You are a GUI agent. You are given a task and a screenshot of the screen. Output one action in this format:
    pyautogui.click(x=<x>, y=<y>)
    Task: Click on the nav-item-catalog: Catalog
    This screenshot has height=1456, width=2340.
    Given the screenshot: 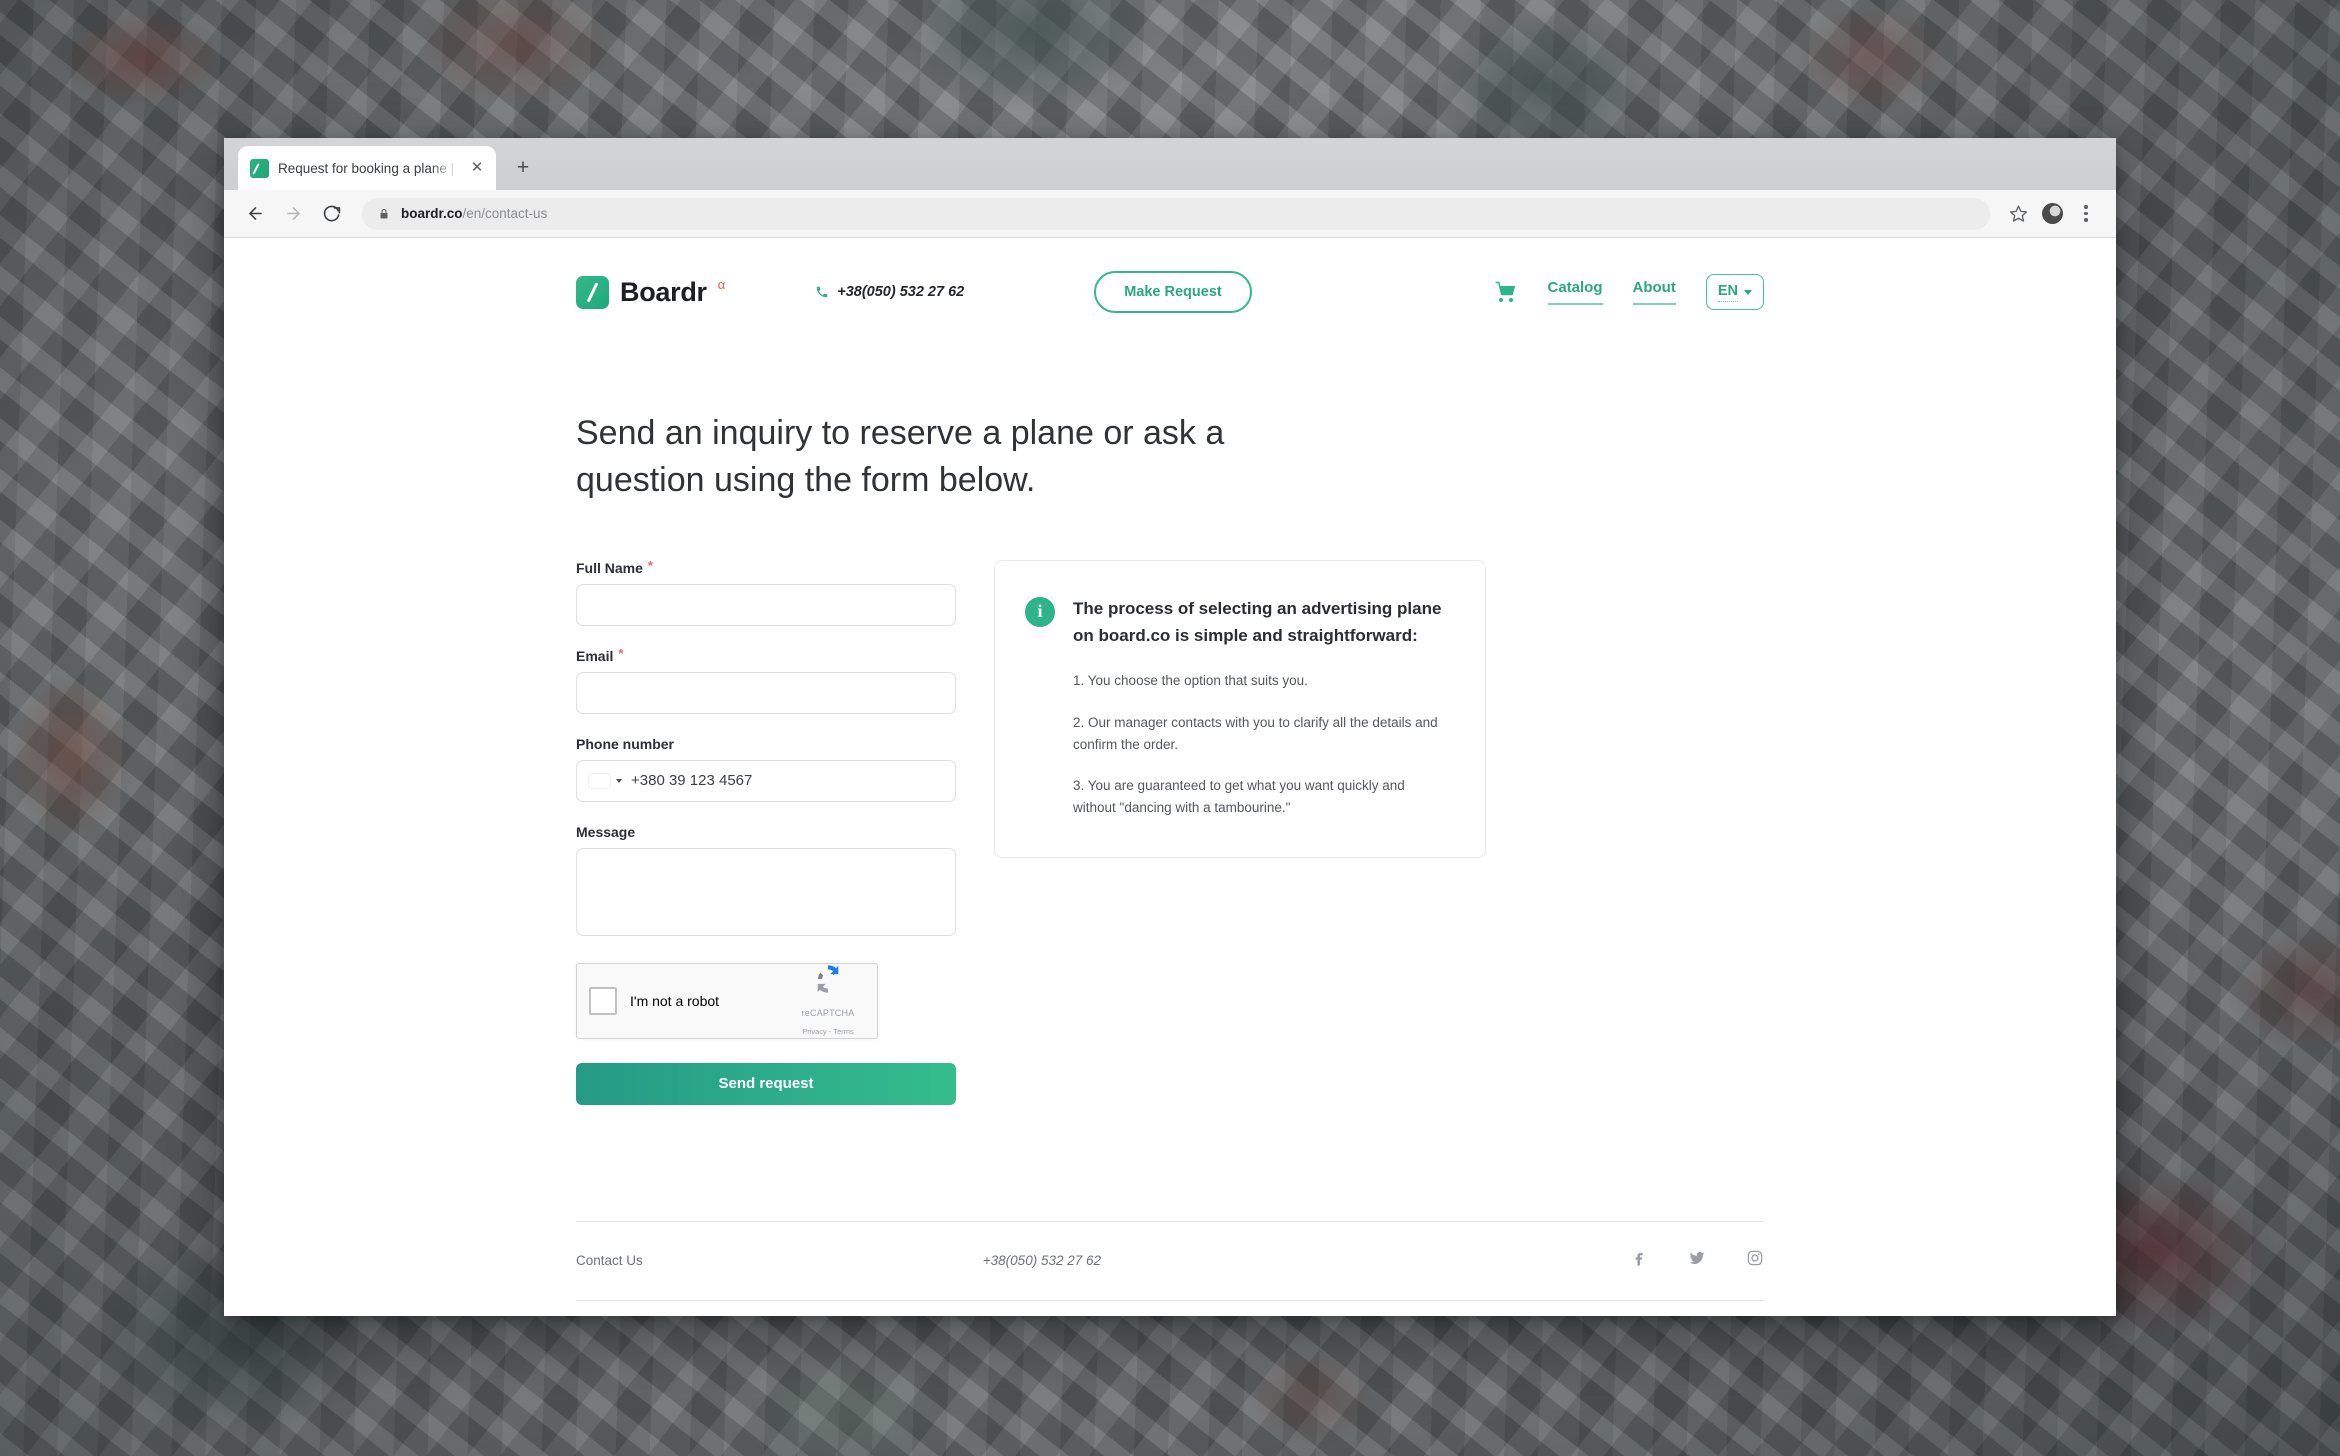 What is the action you would take?
    pyautogui.click(x=1575, y=292)
    